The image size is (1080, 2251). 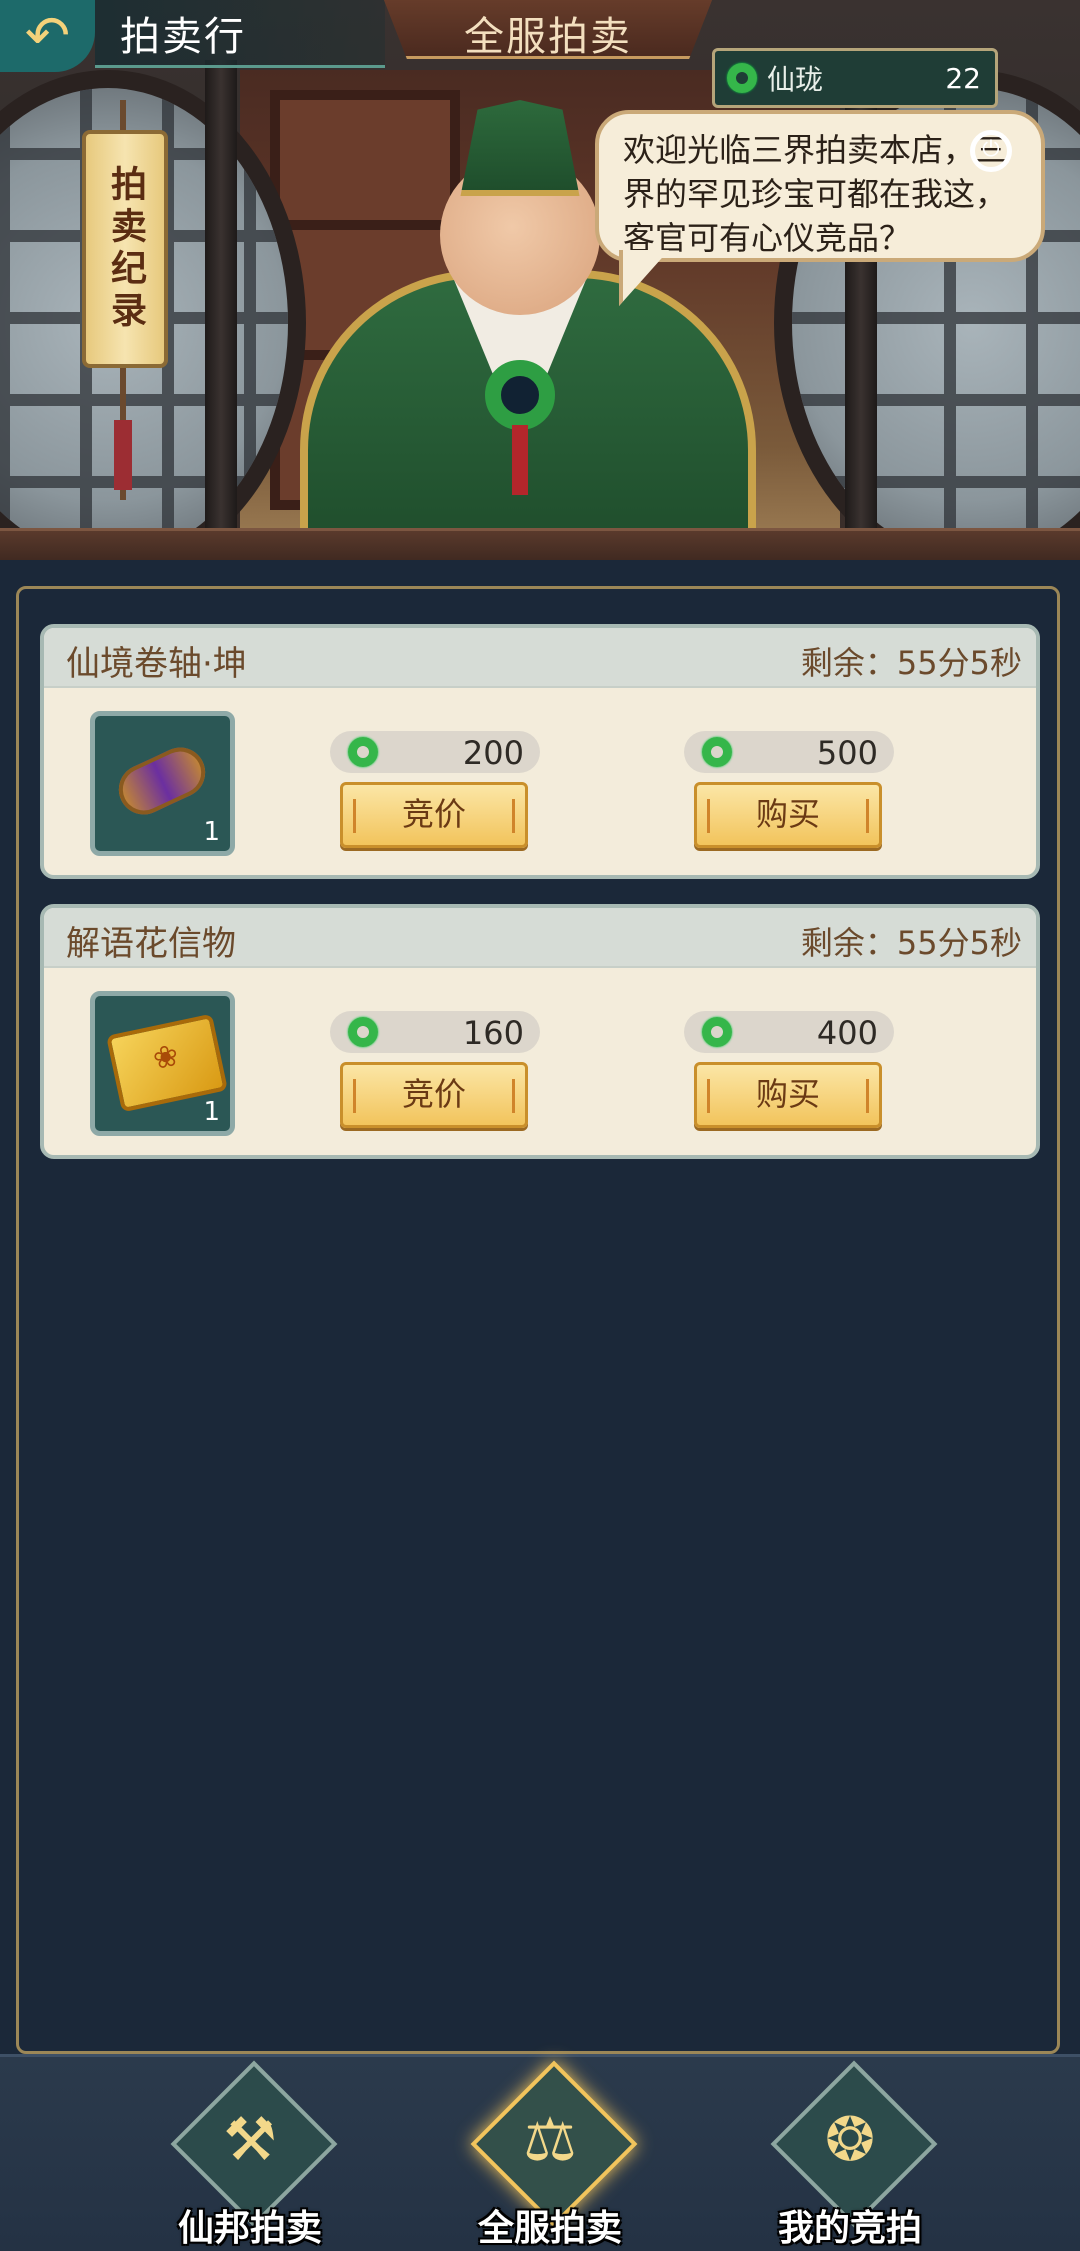 I want to click on nav-label: 全服拍卖, so click(x=549, y=2228).